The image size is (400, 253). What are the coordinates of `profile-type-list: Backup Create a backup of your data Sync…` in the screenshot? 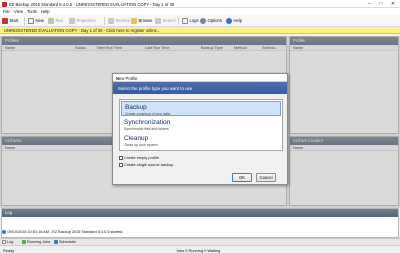 It's located at (201, 125).